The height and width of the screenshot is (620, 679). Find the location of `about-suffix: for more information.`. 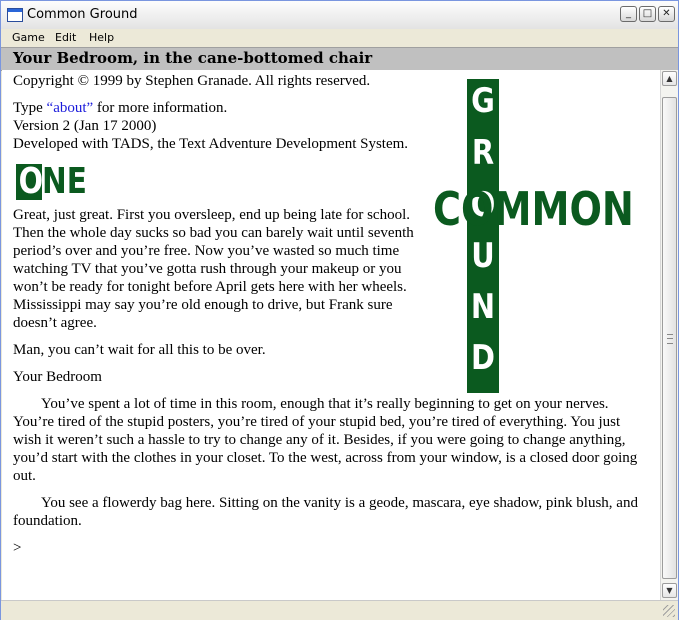

about-suffix: for more information. is located at coordinates (160, 108).